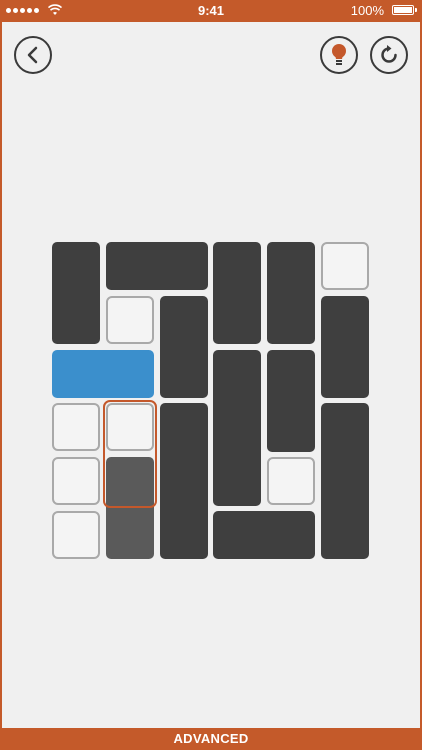 The width and height of the screenshot is (422, 750). I want to click on battery-icon, so click(404, 10).